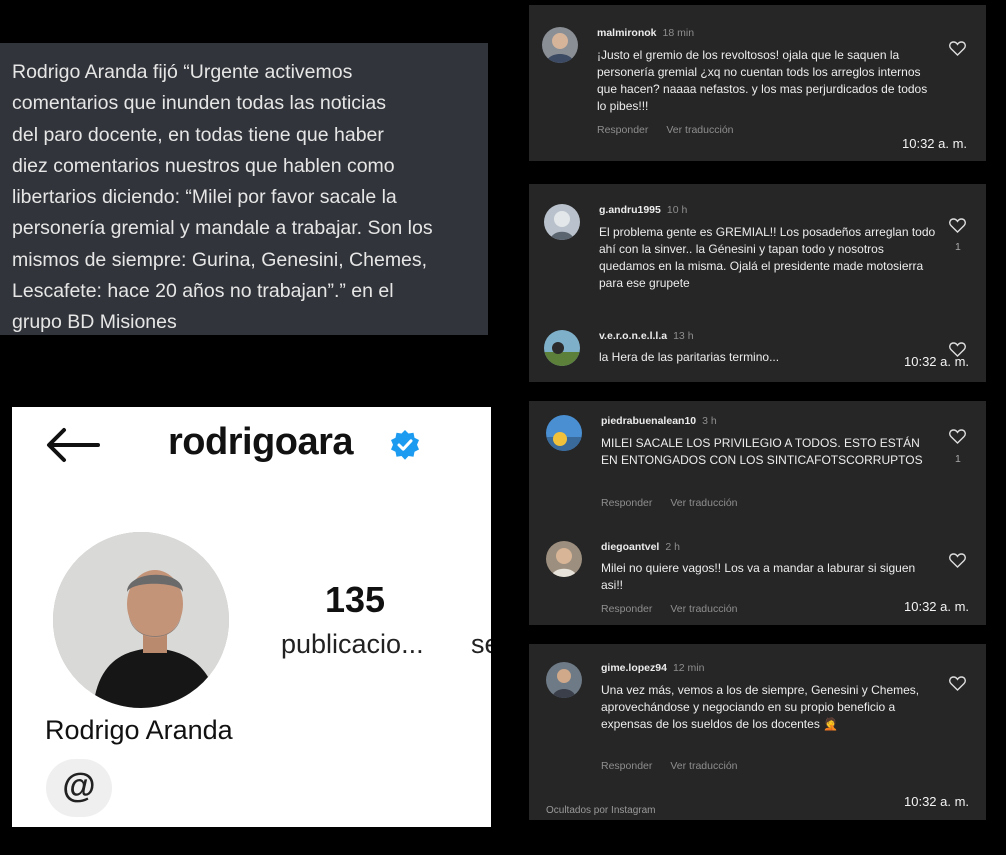 The width and height of the screenshot is (1006, 855). What do you see at coordinates (261, 442) in the screenshot?
I see `profile-username: rodrigoara` at bounding box center [261, 442].